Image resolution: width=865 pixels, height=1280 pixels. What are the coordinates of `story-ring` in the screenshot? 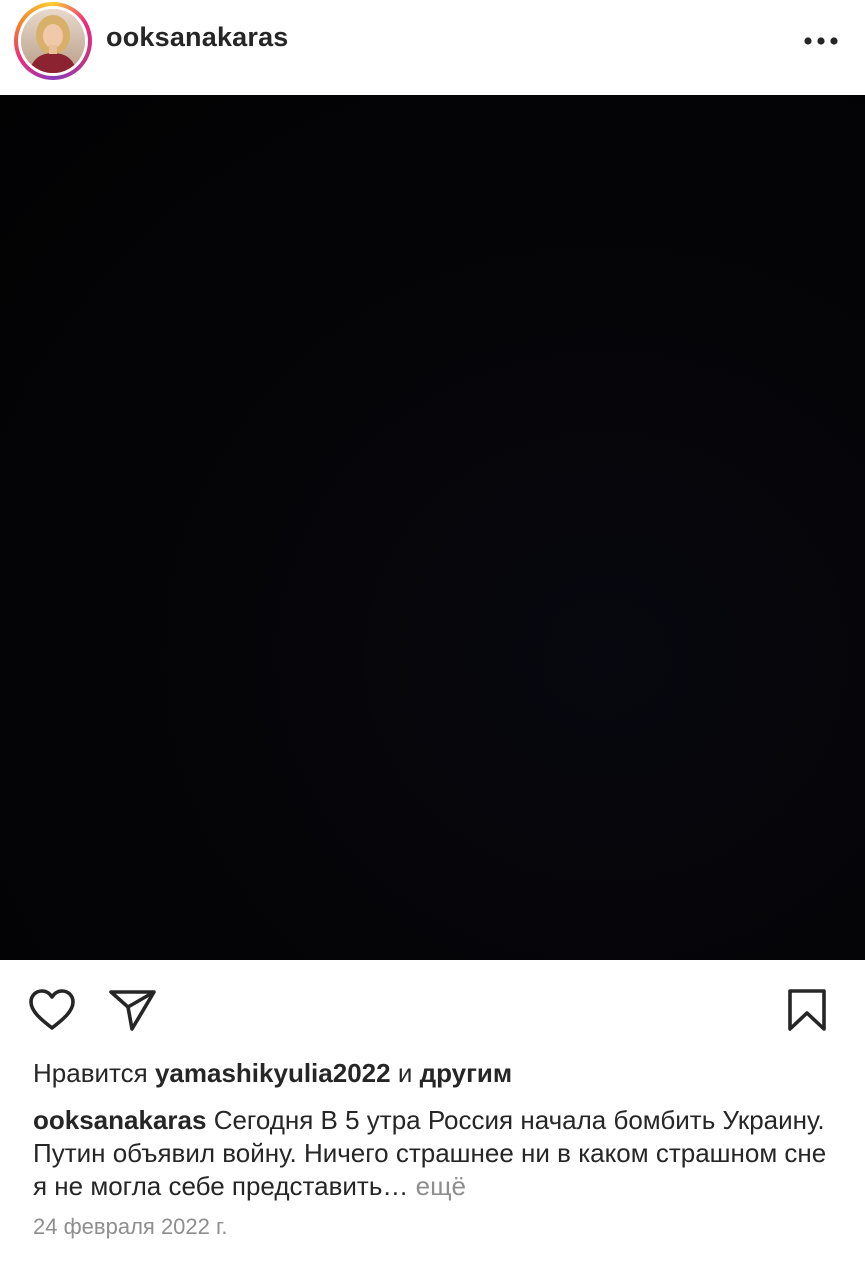 It's located at (53, 41).